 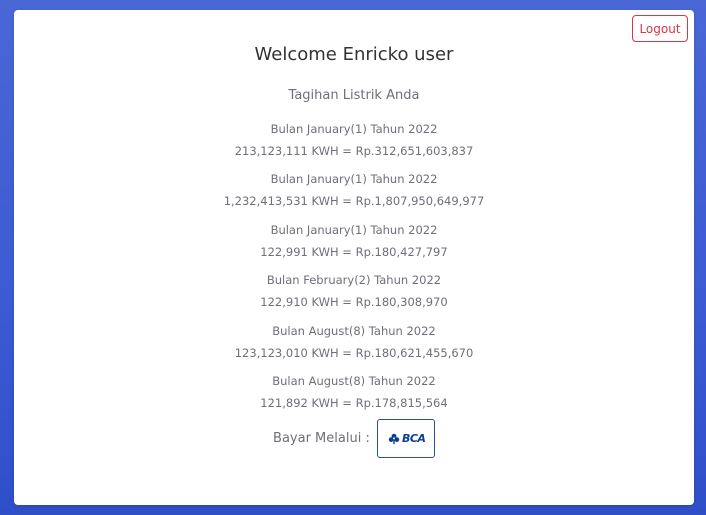 I want to click on page-title: Welcome Enricko user, so click(x=354, y=54).